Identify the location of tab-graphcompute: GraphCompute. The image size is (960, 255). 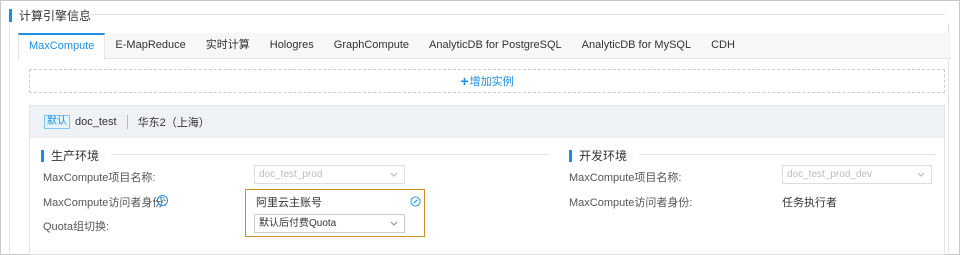
(371, 46).